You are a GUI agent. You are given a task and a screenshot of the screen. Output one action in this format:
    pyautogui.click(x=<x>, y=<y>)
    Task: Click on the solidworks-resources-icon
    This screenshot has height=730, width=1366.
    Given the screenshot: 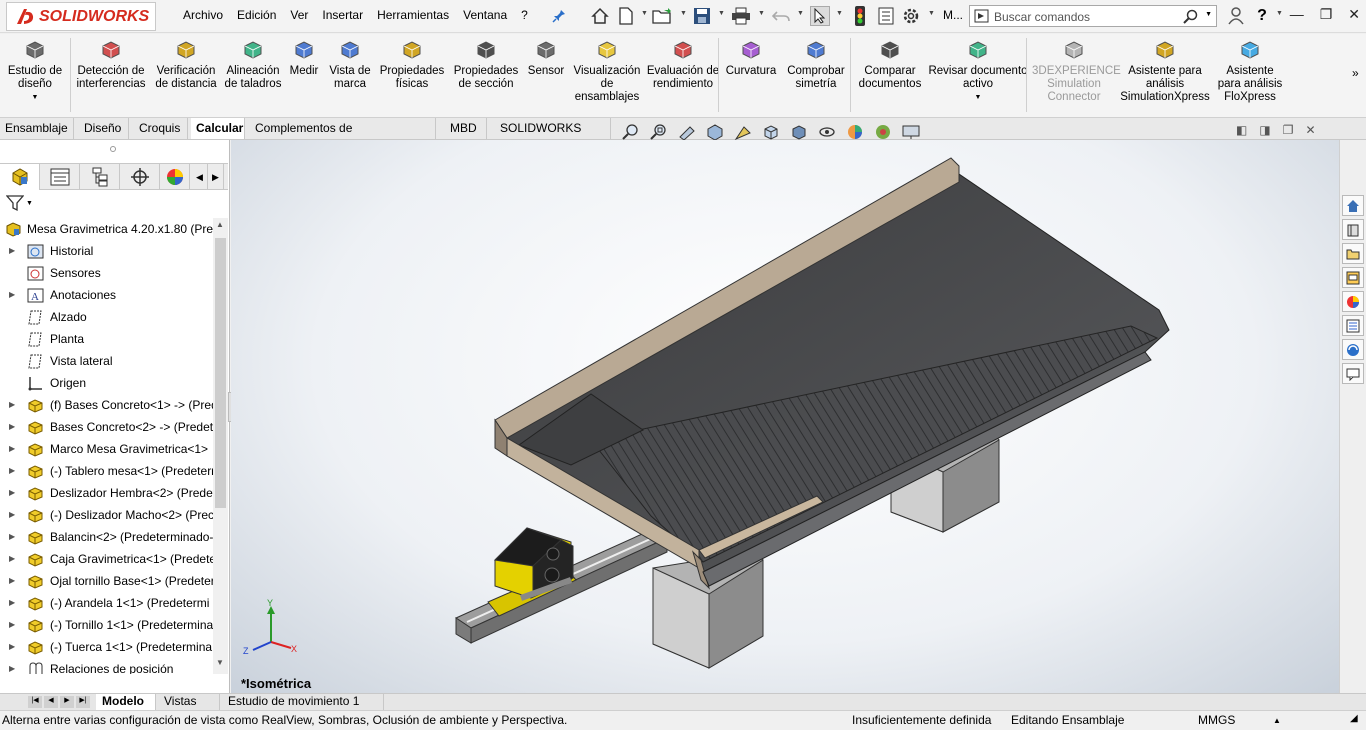 What is the action you would take?
    pyautogui.click(x=1353, y=205)
    